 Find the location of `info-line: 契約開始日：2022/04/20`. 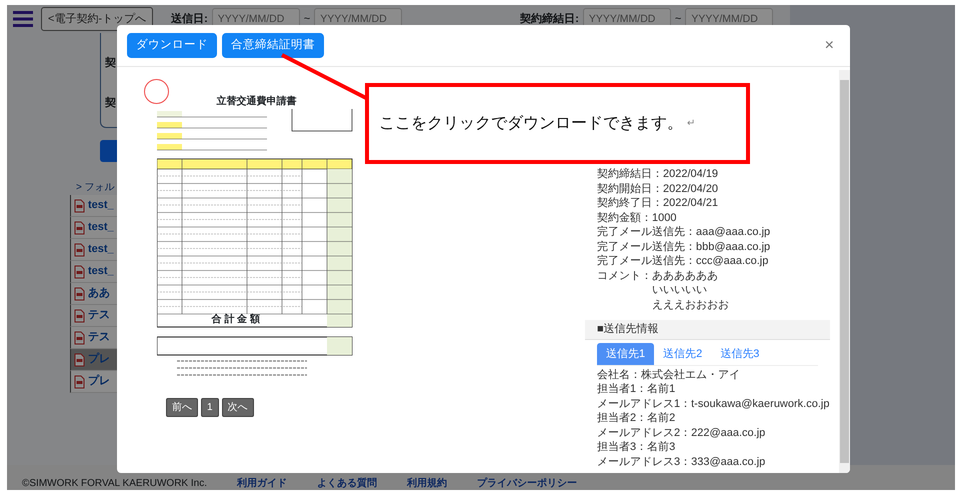

info-line: 契約開始日：2022/04/20 is located at coordinates (658, 189).